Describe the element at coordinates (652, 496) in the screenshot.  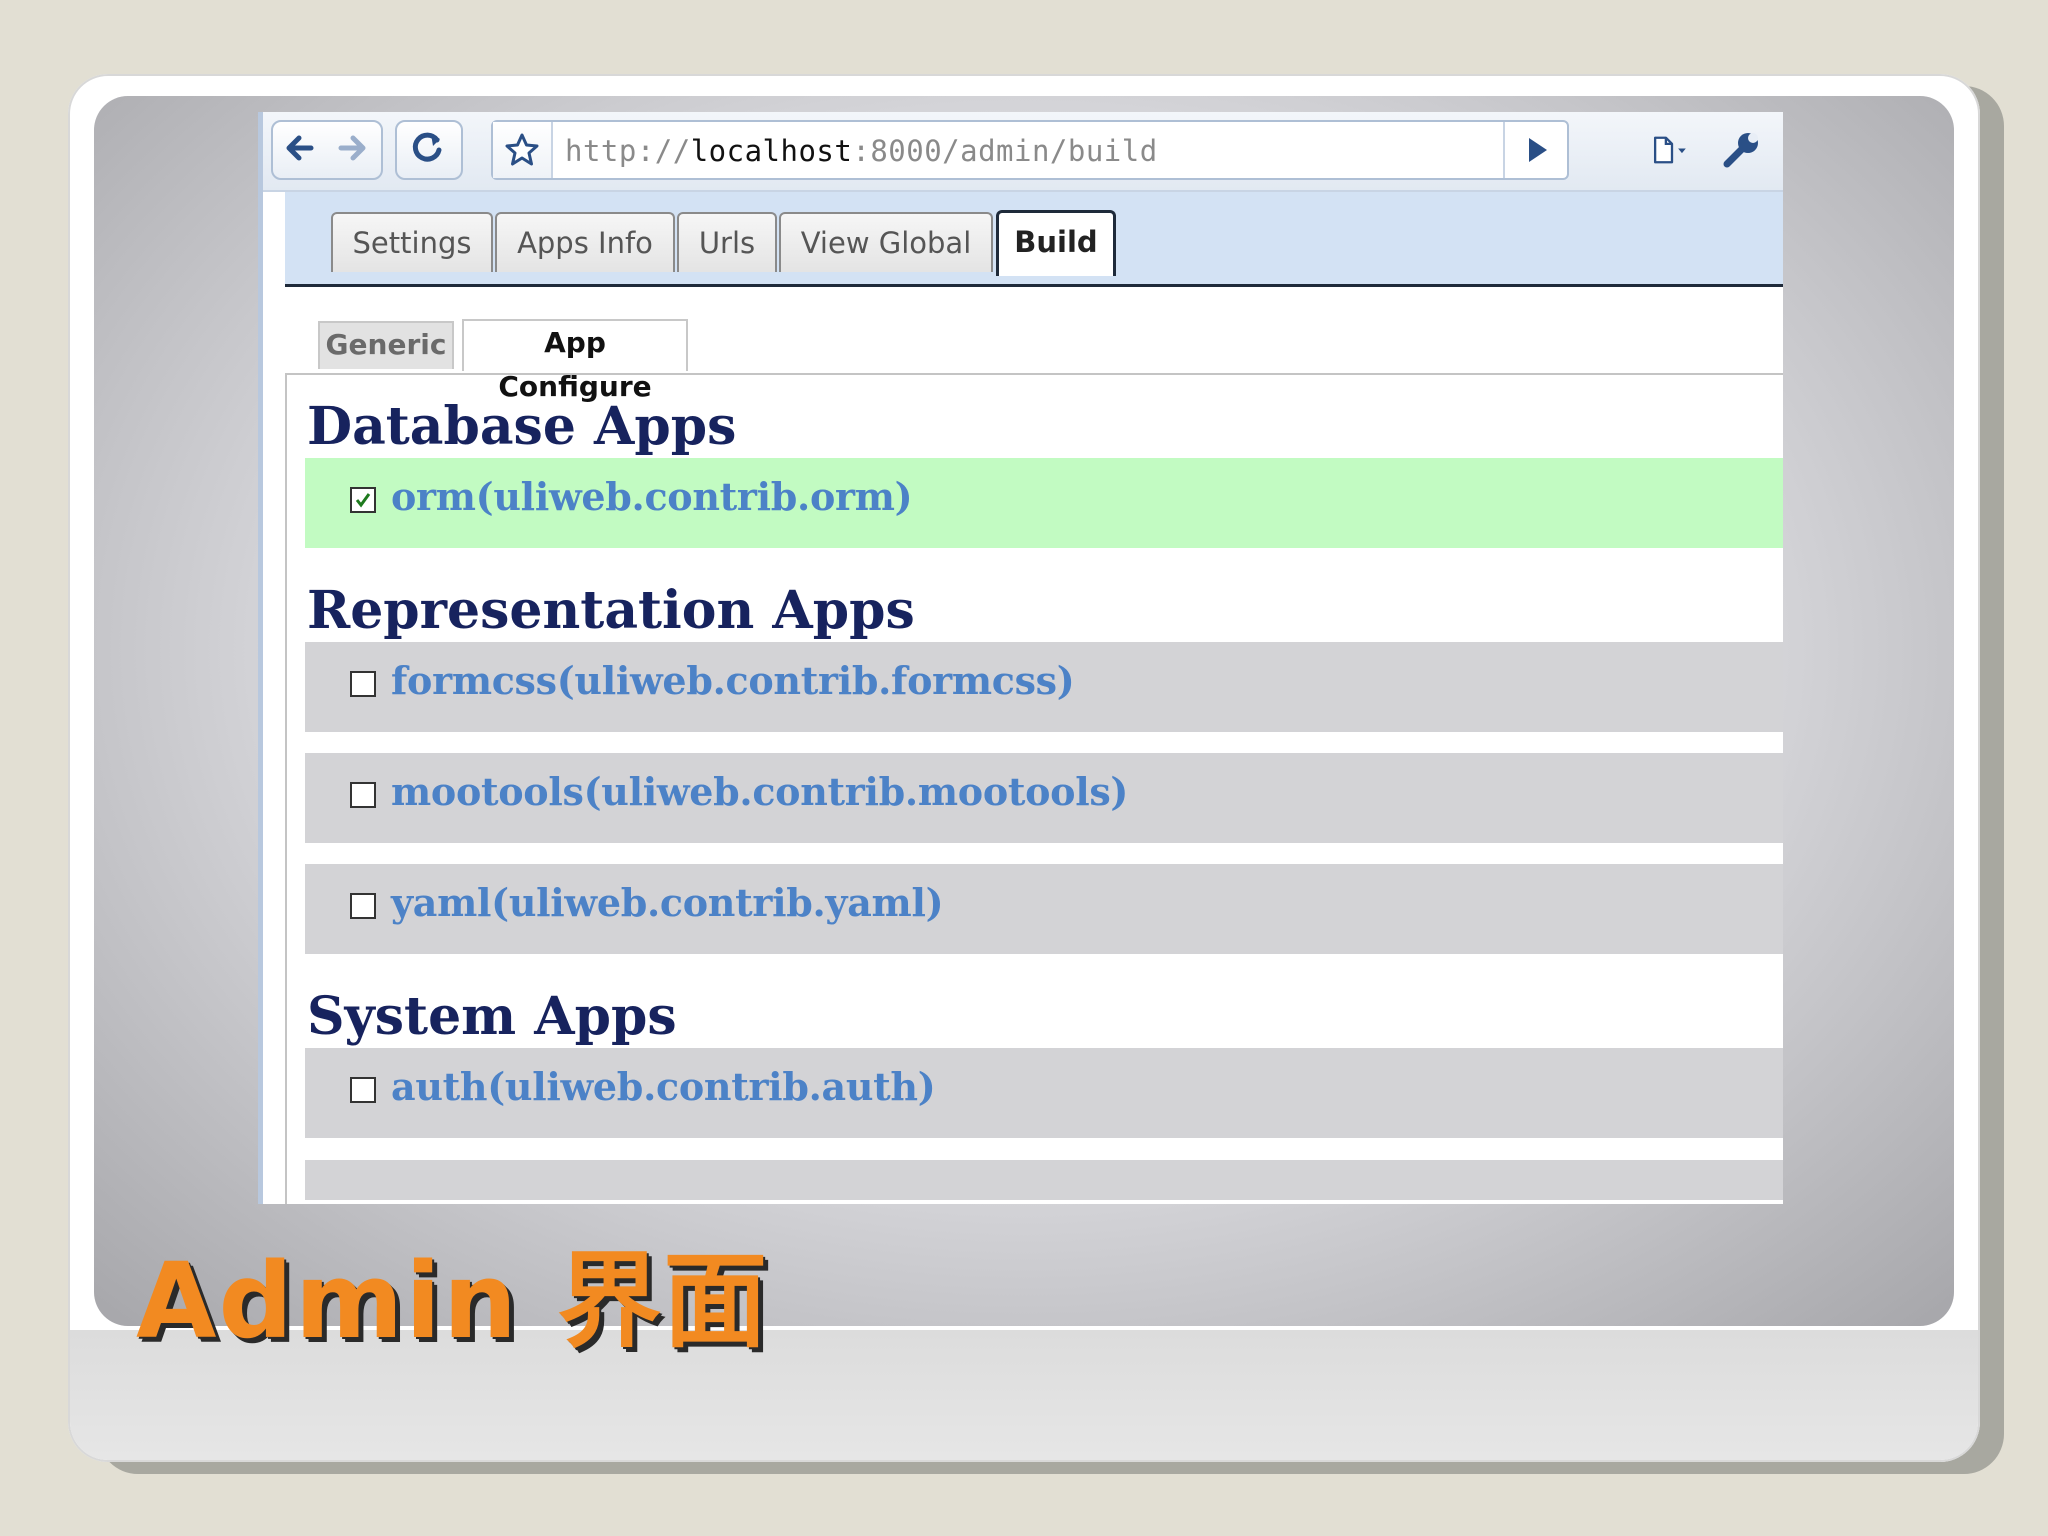
I see `app-link-orm: orm(uliweb.contrib.orm)` at that location.